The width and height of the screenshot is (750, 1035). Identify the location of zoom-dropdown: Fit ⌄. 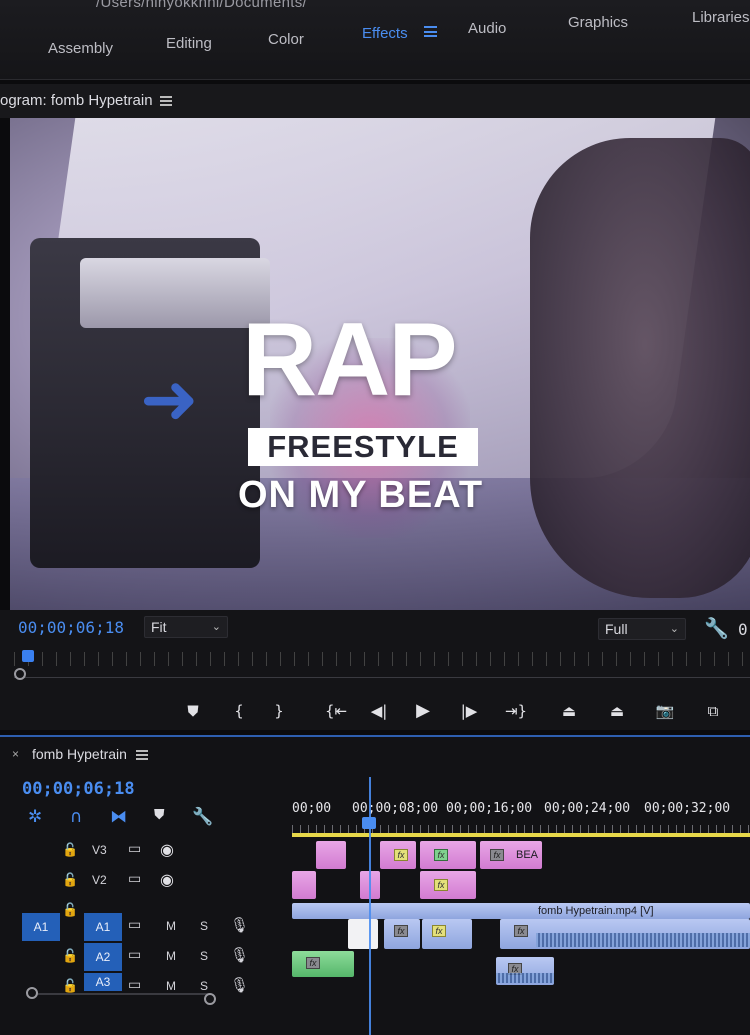
(186, 627).